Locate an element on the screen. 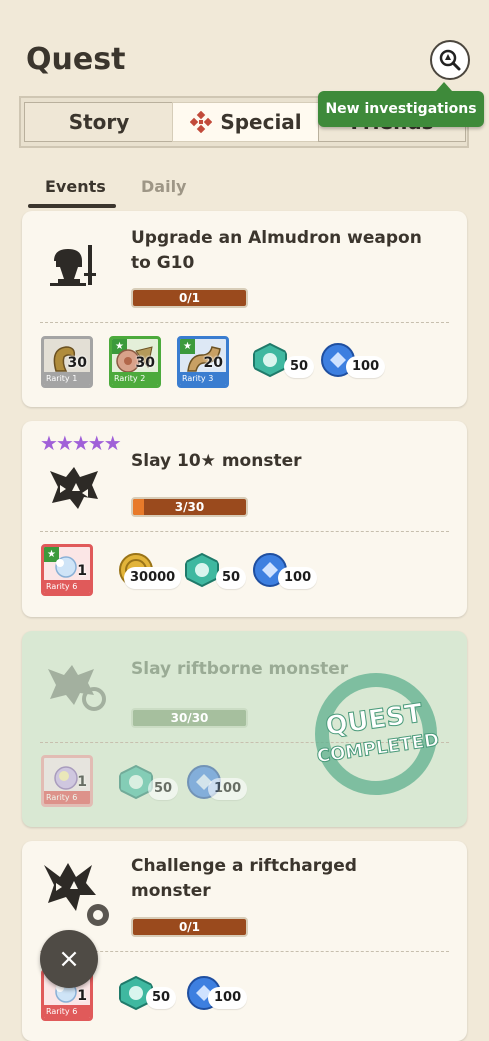  new-investigations-tooltip: New investigations is located at coordinates (401, 104).